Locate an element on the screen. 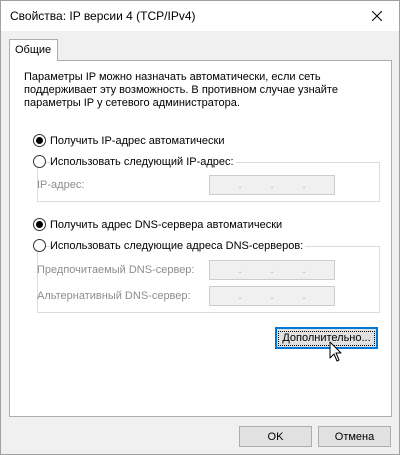  window-title: Свойства: IP версии 4 (TCP/IPv4) is located at coordinates (103, 16).